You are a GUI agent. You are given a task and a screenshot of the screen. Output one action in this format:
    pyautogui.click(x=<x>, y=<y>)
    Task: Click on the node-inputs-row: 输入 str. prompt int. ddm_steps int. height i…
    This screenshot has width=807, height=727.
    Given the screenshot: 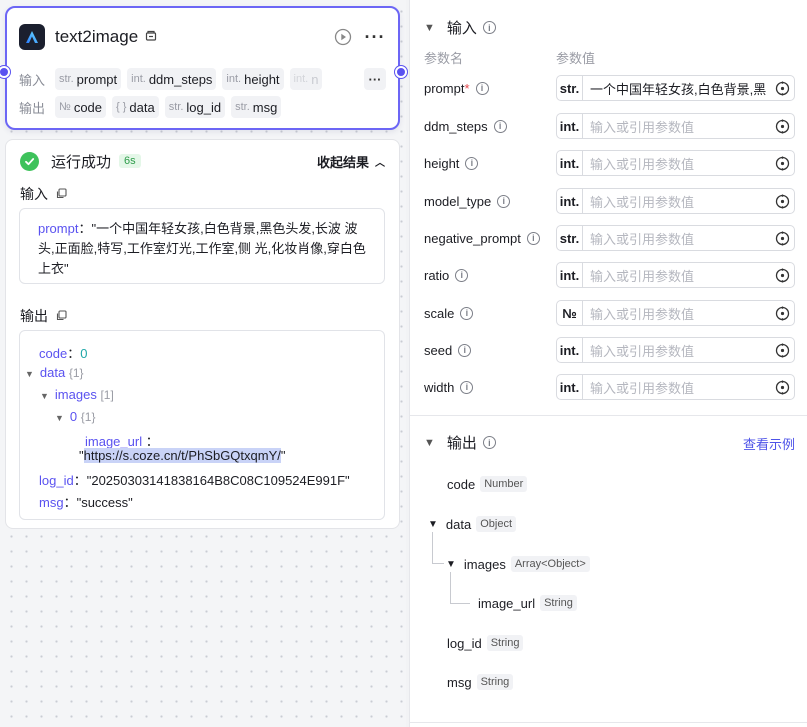 What is the action you would take?
    pyautogui.click(x=202, y=79)
    